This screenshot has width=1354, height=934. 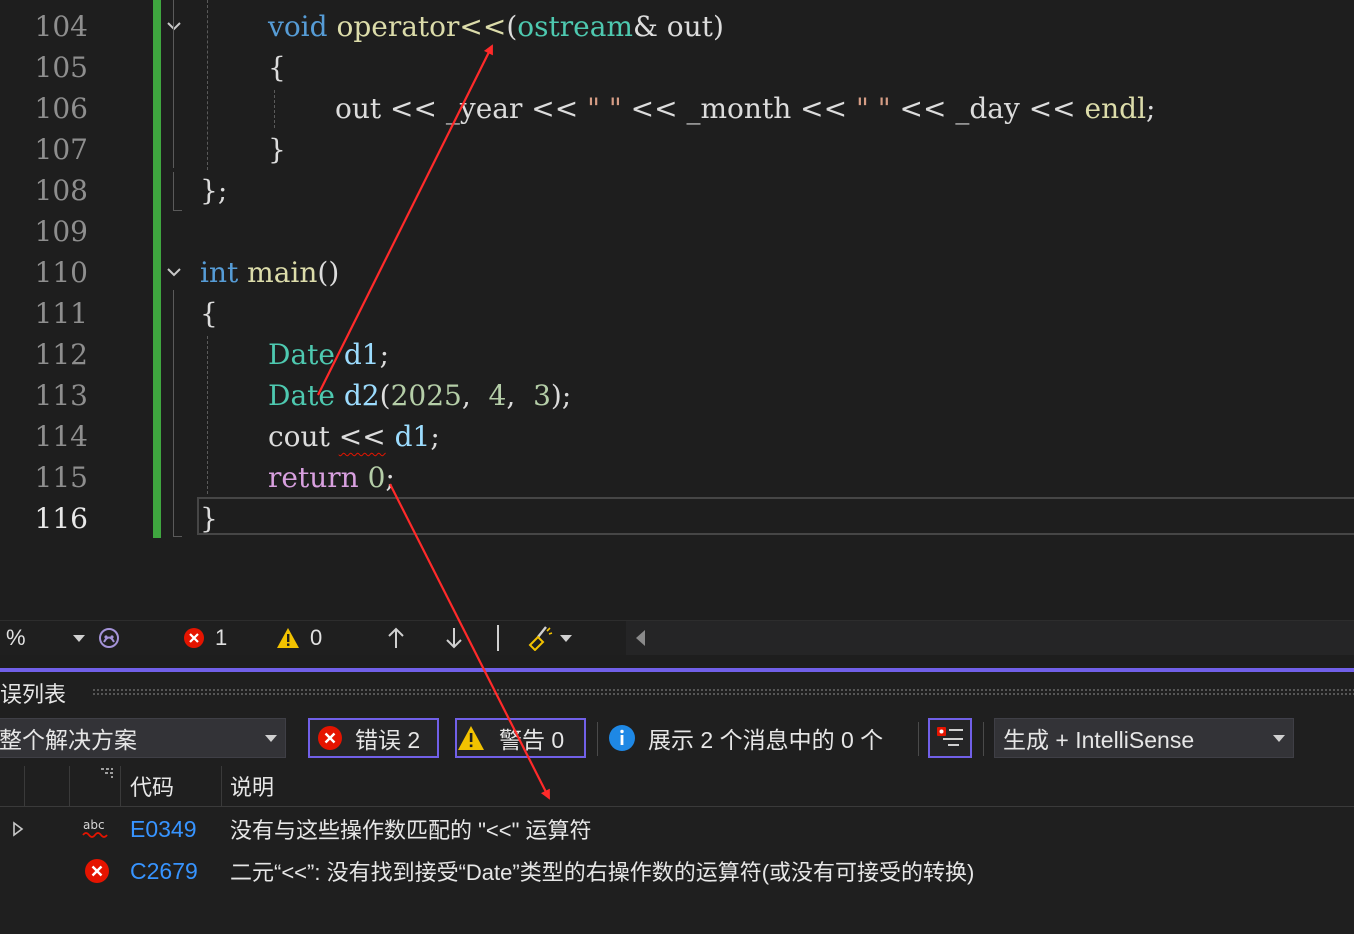 What do you see at coordinates (301, 395) in the screenshot?
I see `type-name: Date` at bounding box center [301, 395].